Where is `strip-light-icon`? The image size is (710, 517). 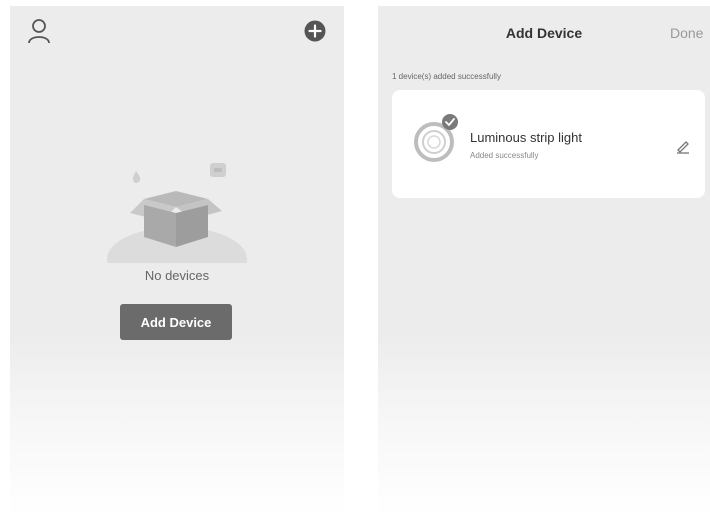 strip-light-icon is located at coordinates (436, 138).